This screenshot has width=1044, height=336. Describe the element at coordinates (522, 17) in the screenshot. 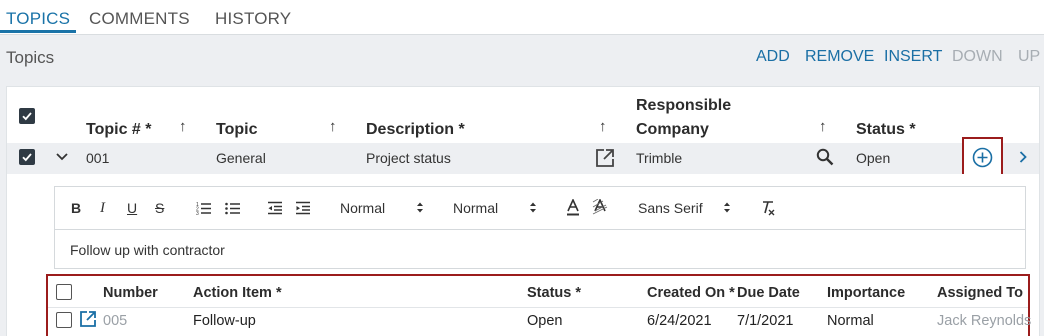

I see `tab-bar: TOPICS COMMENTS HISTORY` at that location.